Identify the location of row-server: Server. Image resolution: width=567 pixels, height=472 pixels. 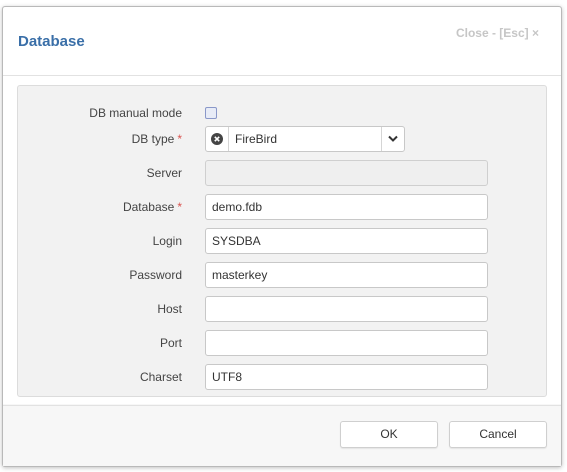
(282, 173).